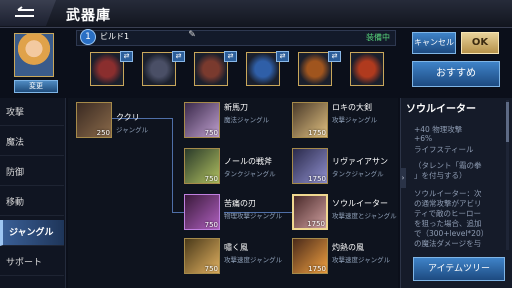 The height and width of the screenshot is (288, 512). Describe the element at coordinates (310, 256) in the screenshot. I see `item-node-shakunetsu-wind: 1750` at that location.